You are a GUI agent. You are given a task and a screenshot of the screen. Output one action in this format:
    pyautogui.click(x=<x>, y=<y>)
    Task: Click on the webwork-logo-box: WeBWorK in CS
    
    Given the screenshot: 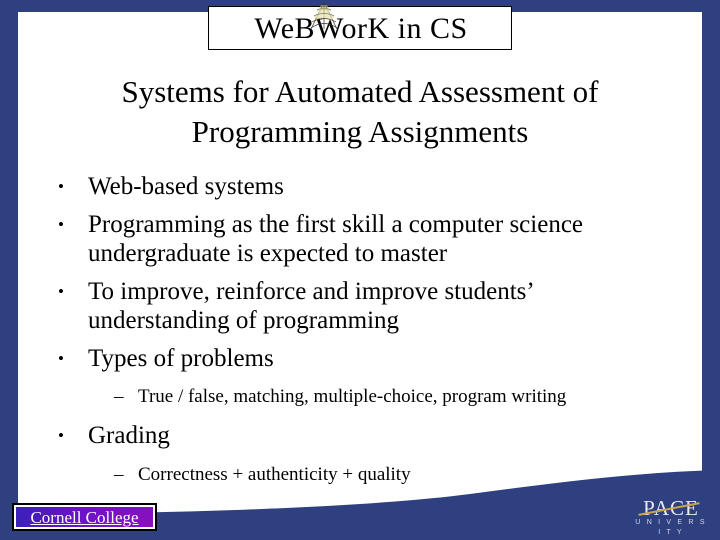 What is the action you would take?
    pyautogui.click(x=360, y=26)
    